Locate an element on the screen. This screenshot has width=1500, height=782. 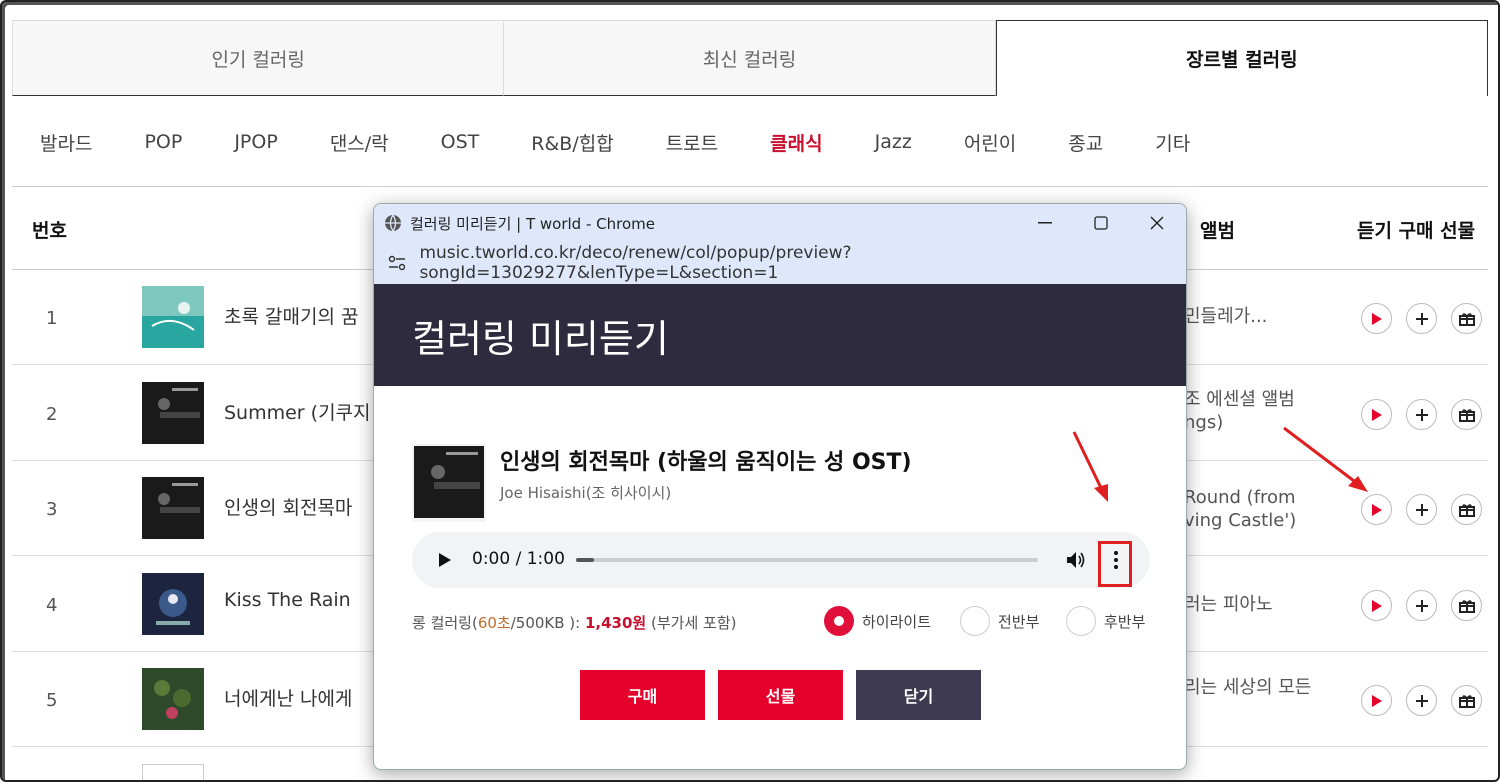
genre-religion: 종교 is located at coordinates (1085, 142).